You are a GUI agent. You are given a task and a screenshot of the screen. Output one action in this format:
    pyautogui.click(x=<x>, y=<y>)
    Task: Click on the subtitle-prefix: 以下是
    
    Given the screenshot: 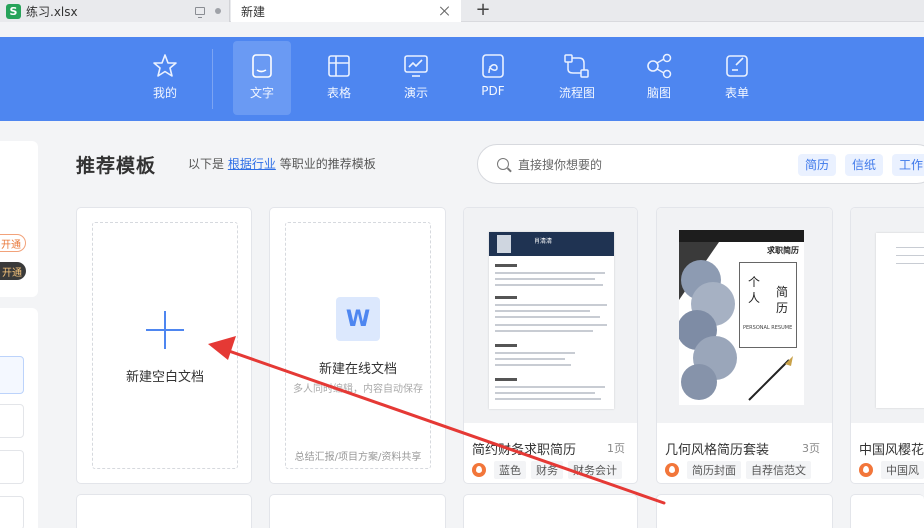 What is the action you would take?
    pyautogui.click(x=206, y=164)
    